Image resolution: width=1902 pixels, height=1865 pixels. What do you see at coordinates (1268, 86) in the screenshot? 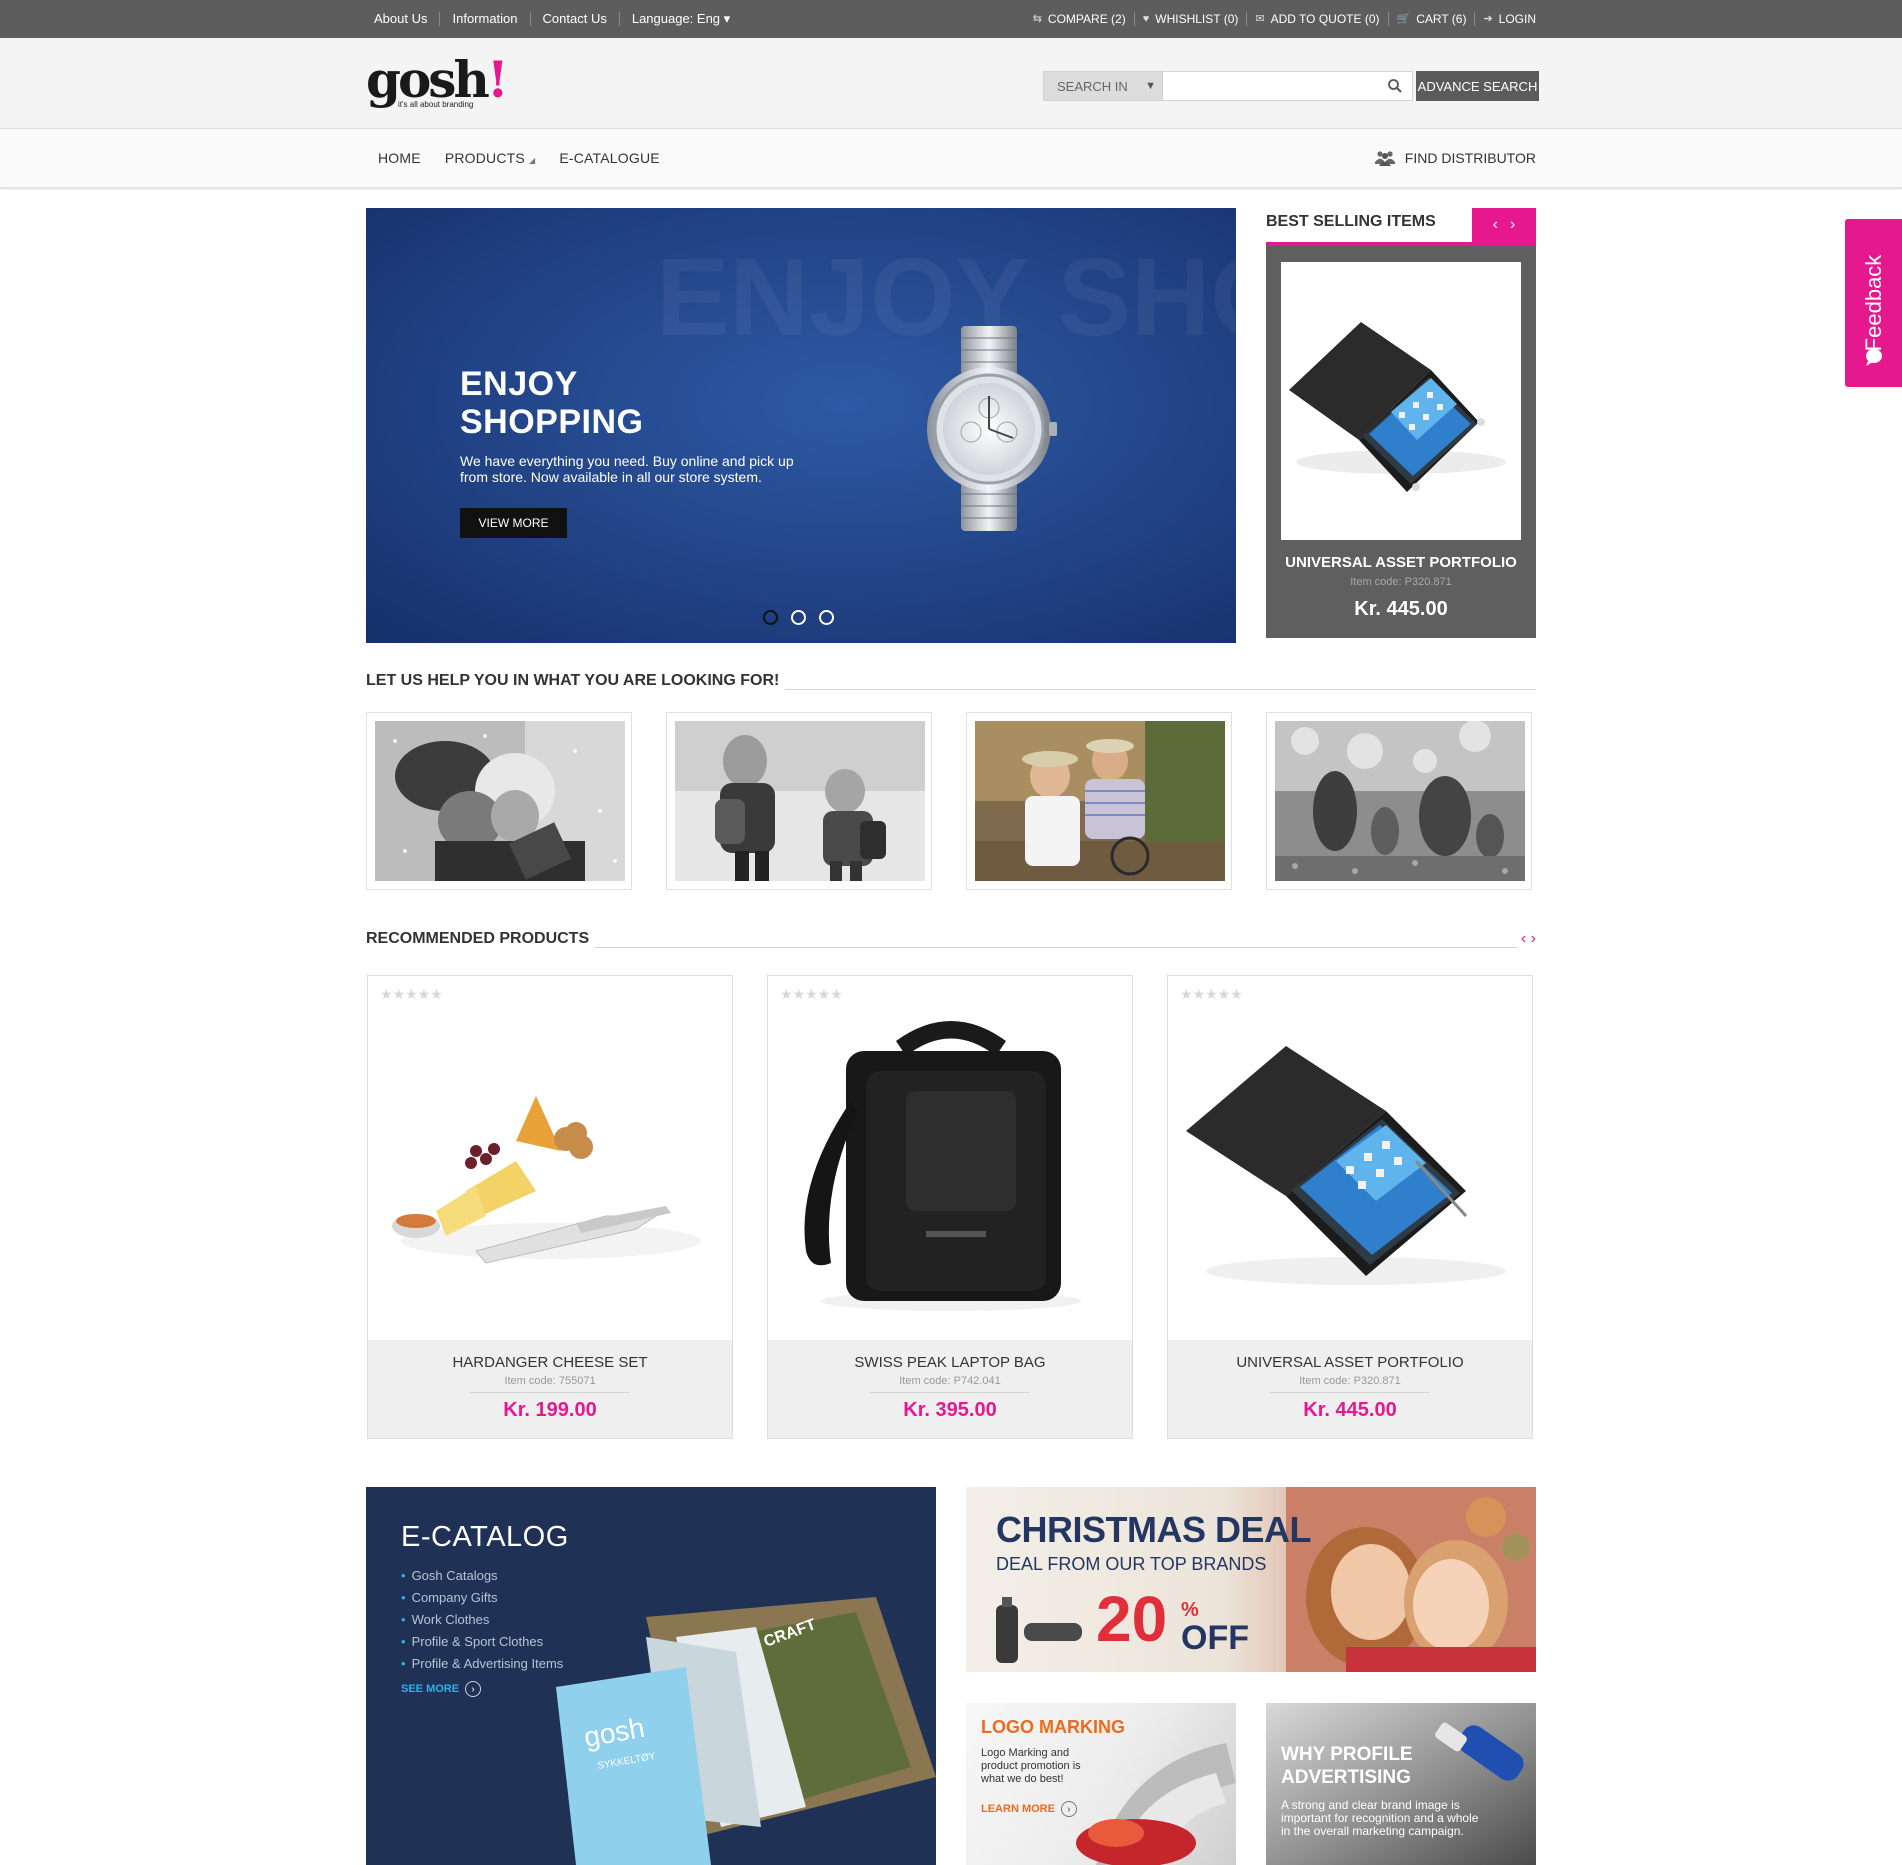
I see `search-input` at bounding box center [1268, 86].